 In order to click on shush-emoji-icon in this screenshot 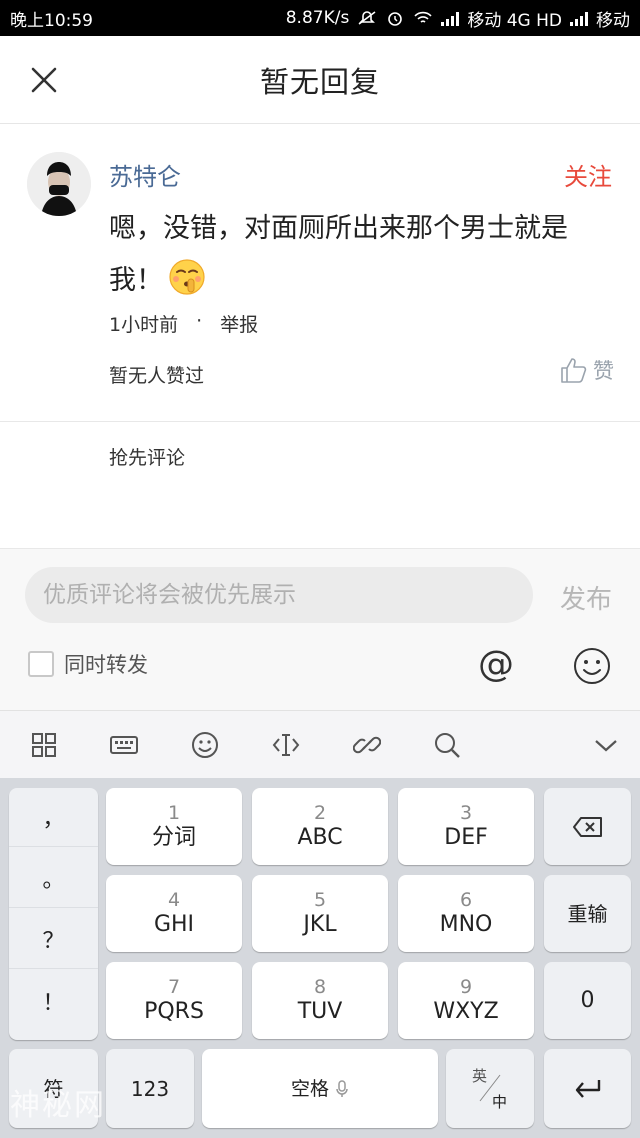, I will do `click(187, 277)`.